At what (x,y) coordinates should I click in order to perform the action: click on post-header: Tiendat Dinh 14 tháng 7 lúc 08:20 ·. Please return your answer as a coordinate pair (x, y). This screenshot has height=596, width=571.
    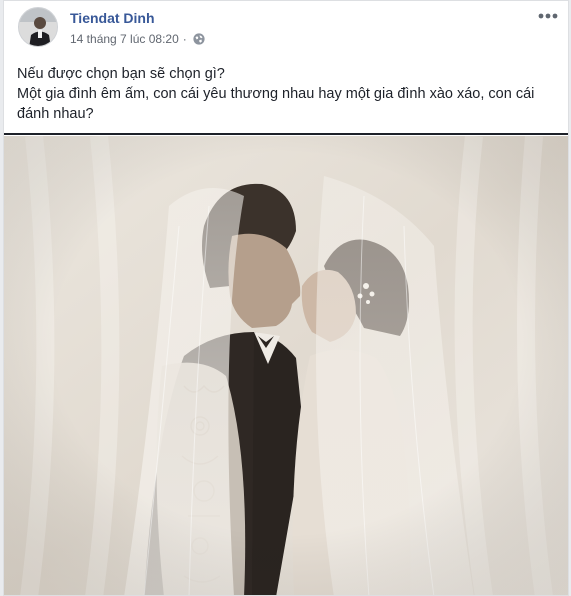
    Looking at the image, I should click on (286, 29).